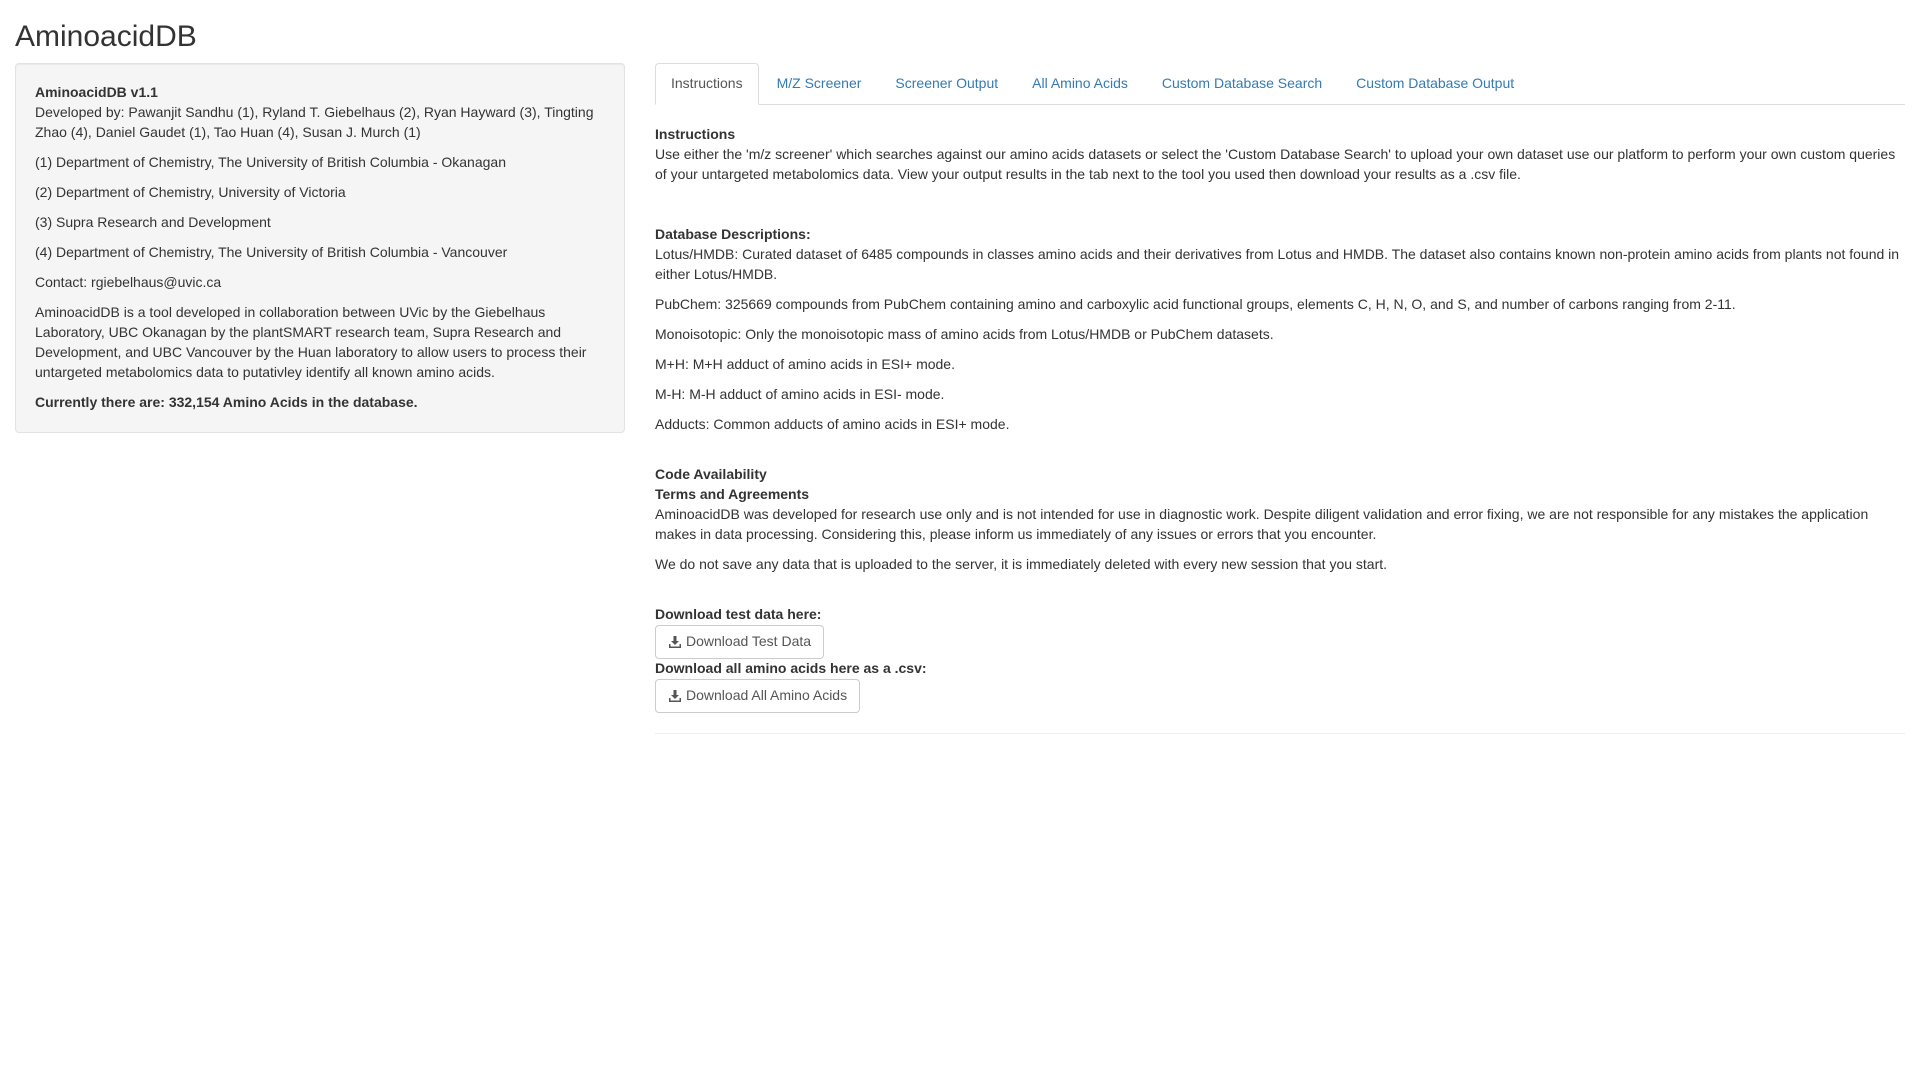  What do you see at coordinates (738, 613) in the screenshot?
I see `download-test-label: Download test data here:` at bounding box center [738, 613].